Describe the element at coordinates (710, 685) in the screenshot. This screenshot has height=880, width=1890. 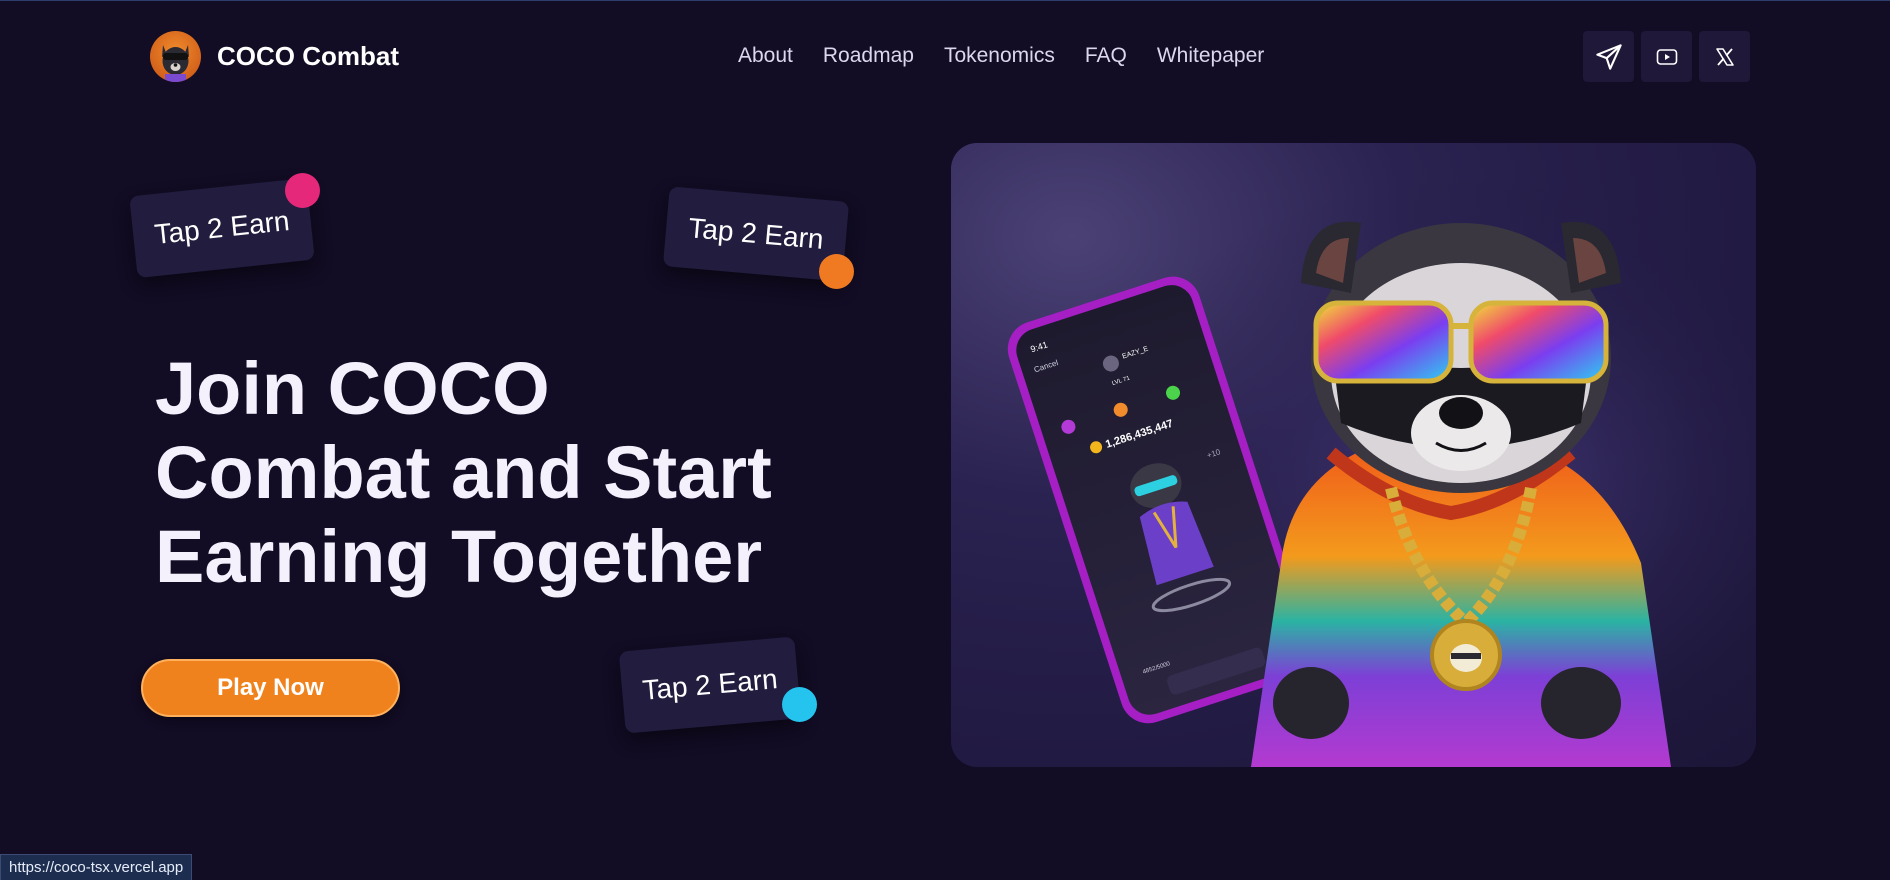
I see `tap-to-earn-tag: Tap 2 Earn` at that location.